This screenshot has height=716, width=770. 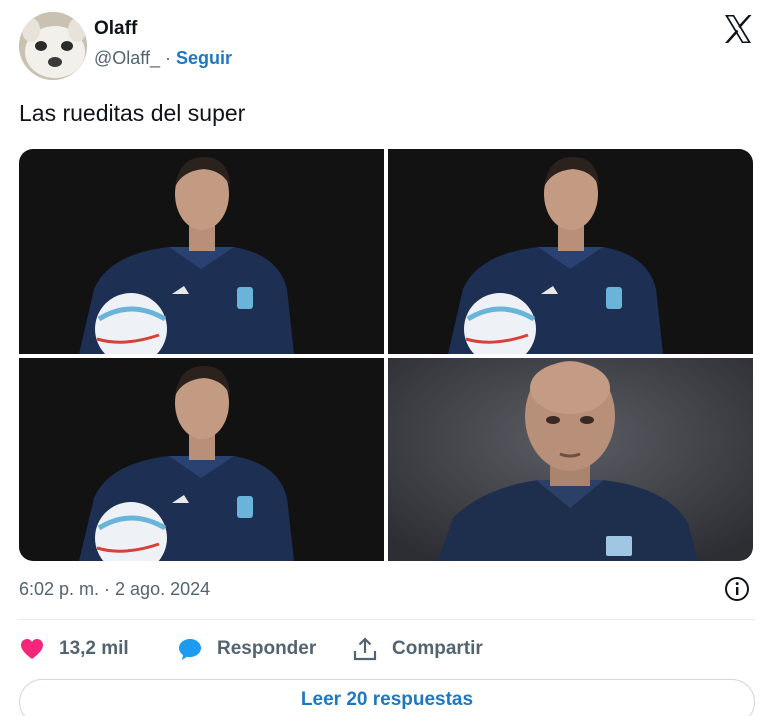 I want to click on tweet-timestamp: 6:02 p. m. · 2 ago. 2024, so click(x=114, y=589).